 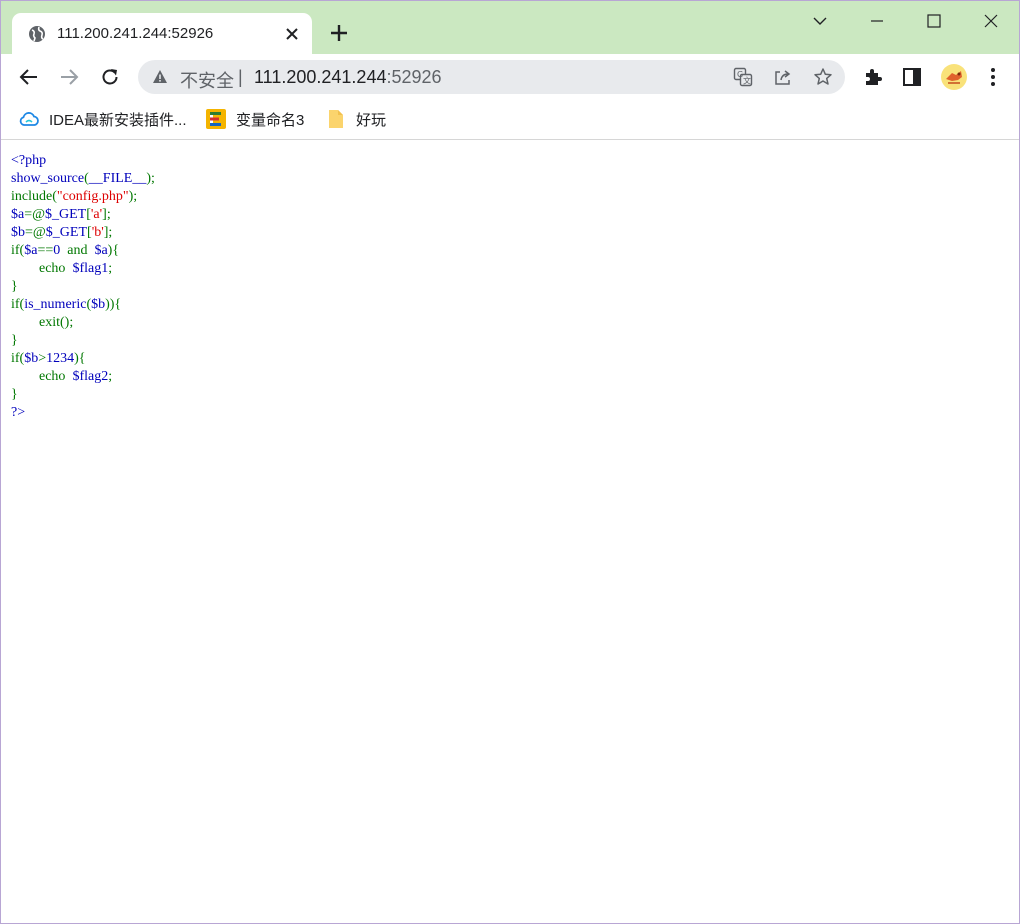 I want to click on code-token: $flag2, so click(x=90, y=376).